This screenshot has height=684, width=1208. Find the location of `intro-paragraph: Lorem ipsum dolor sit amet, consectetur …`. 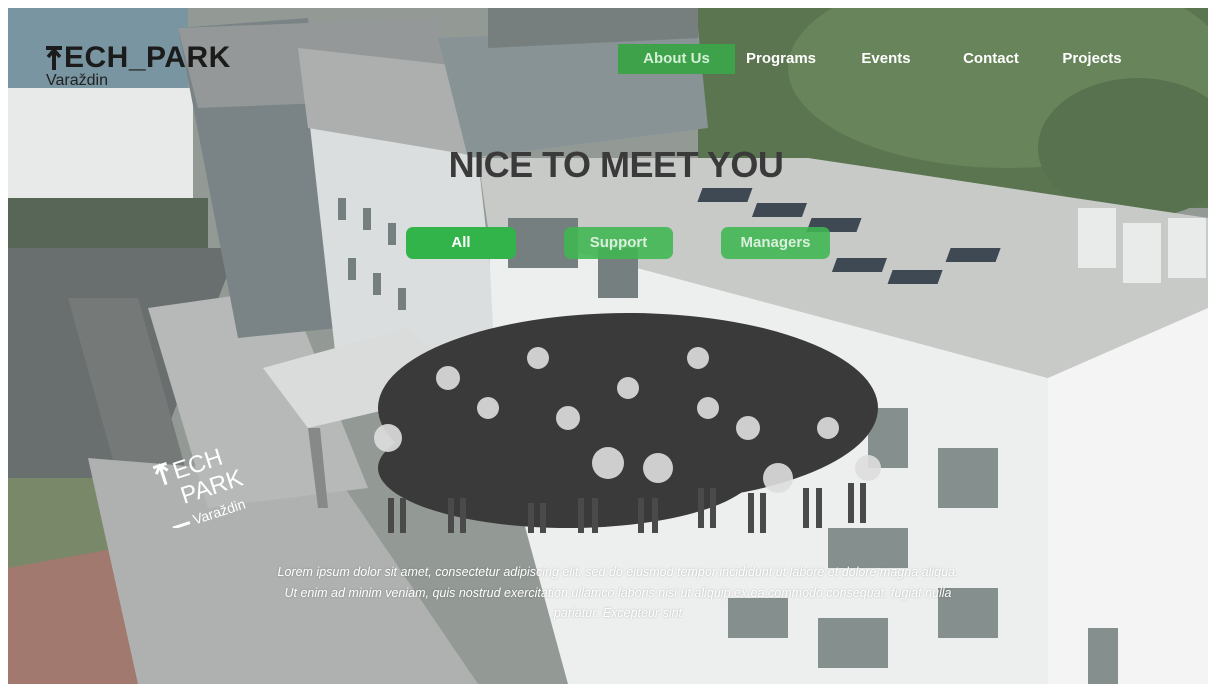

intro-paragraph: Lorem ipsum dolor sit amet, consectetur … is located at coordinates (618, 592).